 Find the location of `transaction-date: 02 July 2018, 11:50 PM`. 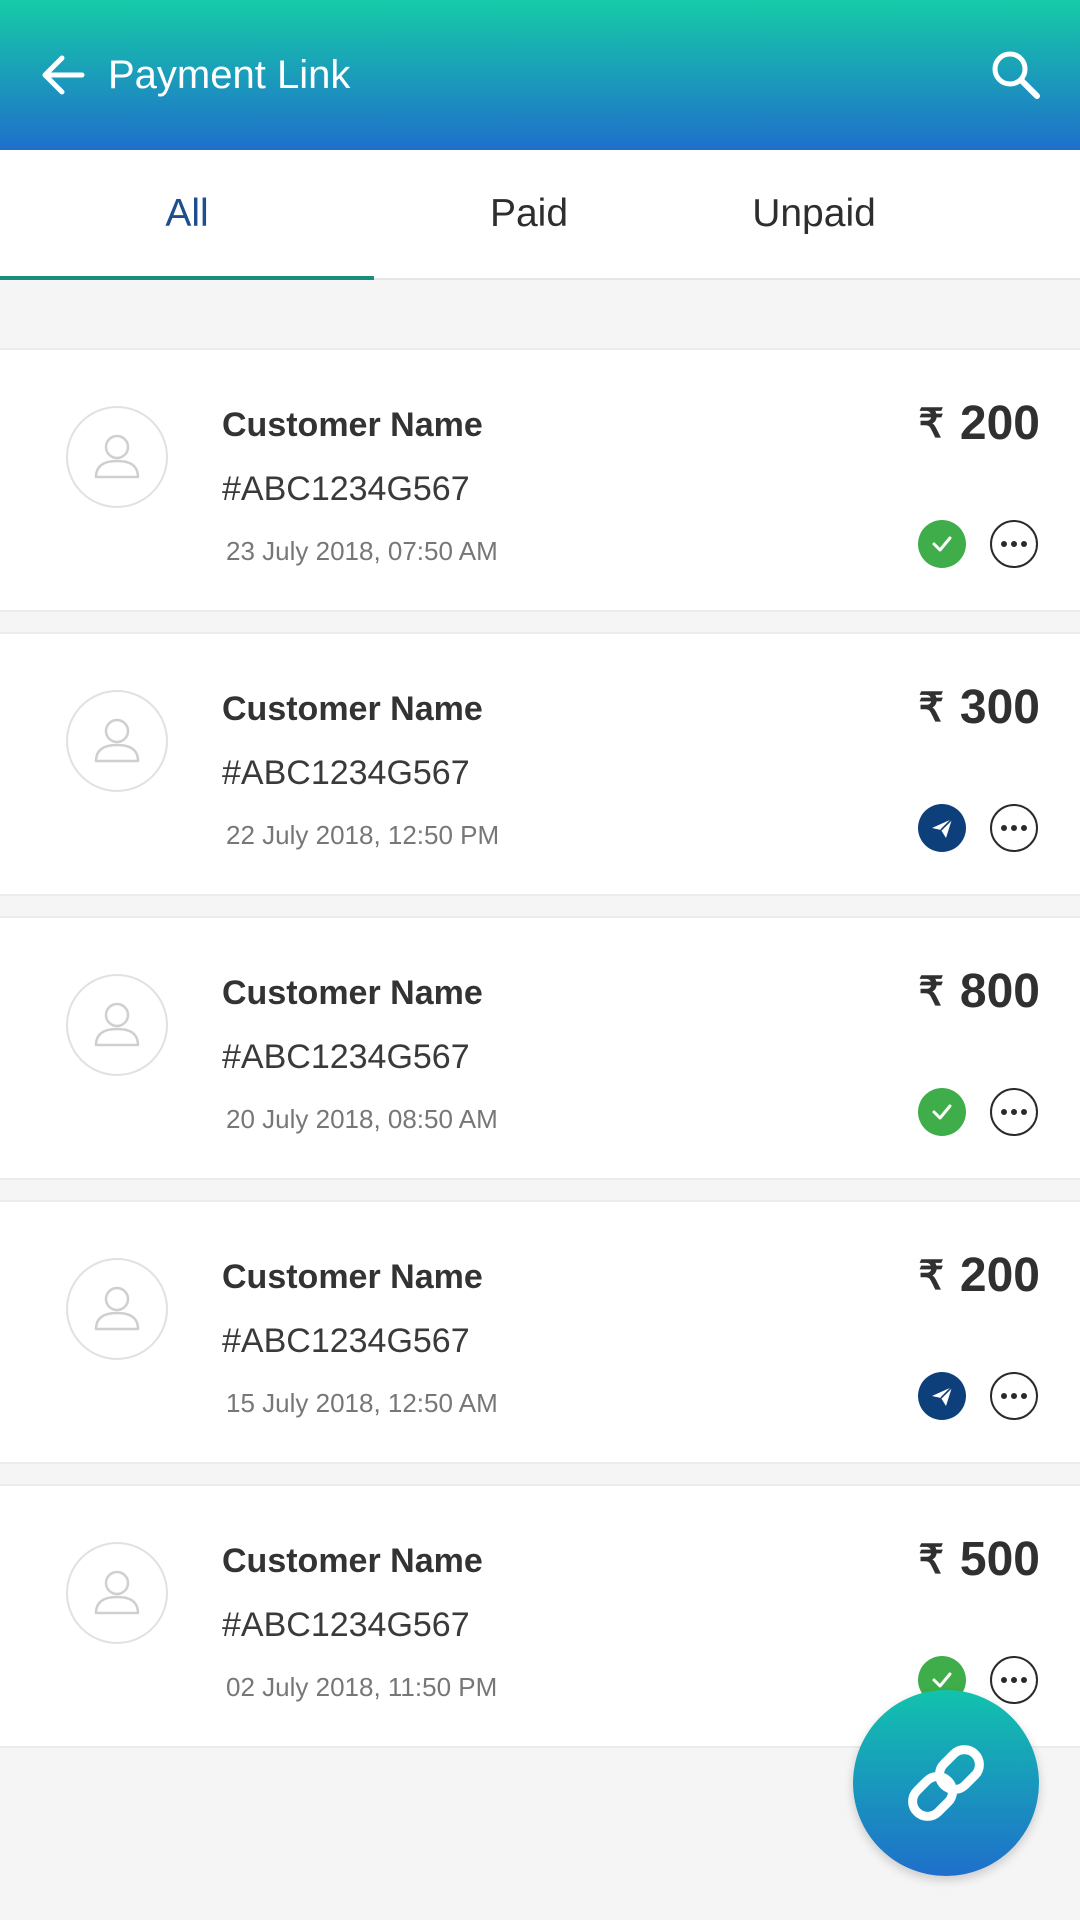

transaction-date: 02 July 2018, 11:50 PM is located at coordinates (362, 1687).